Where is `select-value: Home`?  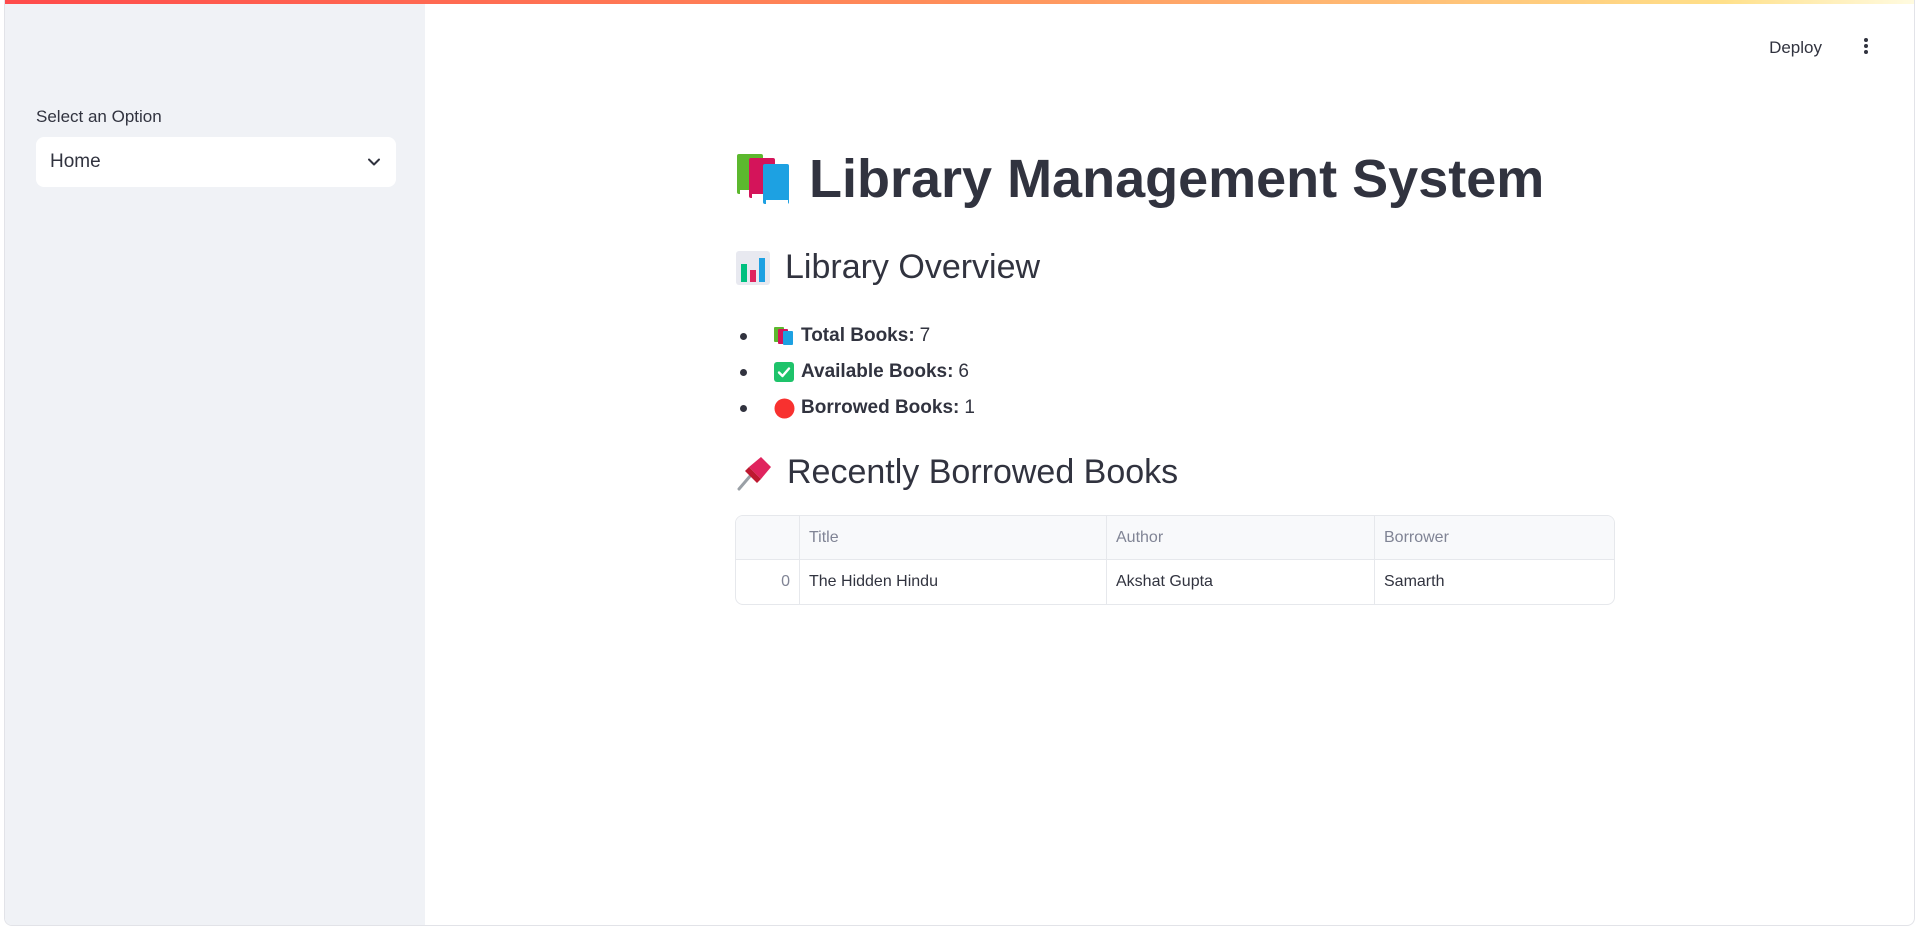
select-value: Home is located at coordinates (75, 161).